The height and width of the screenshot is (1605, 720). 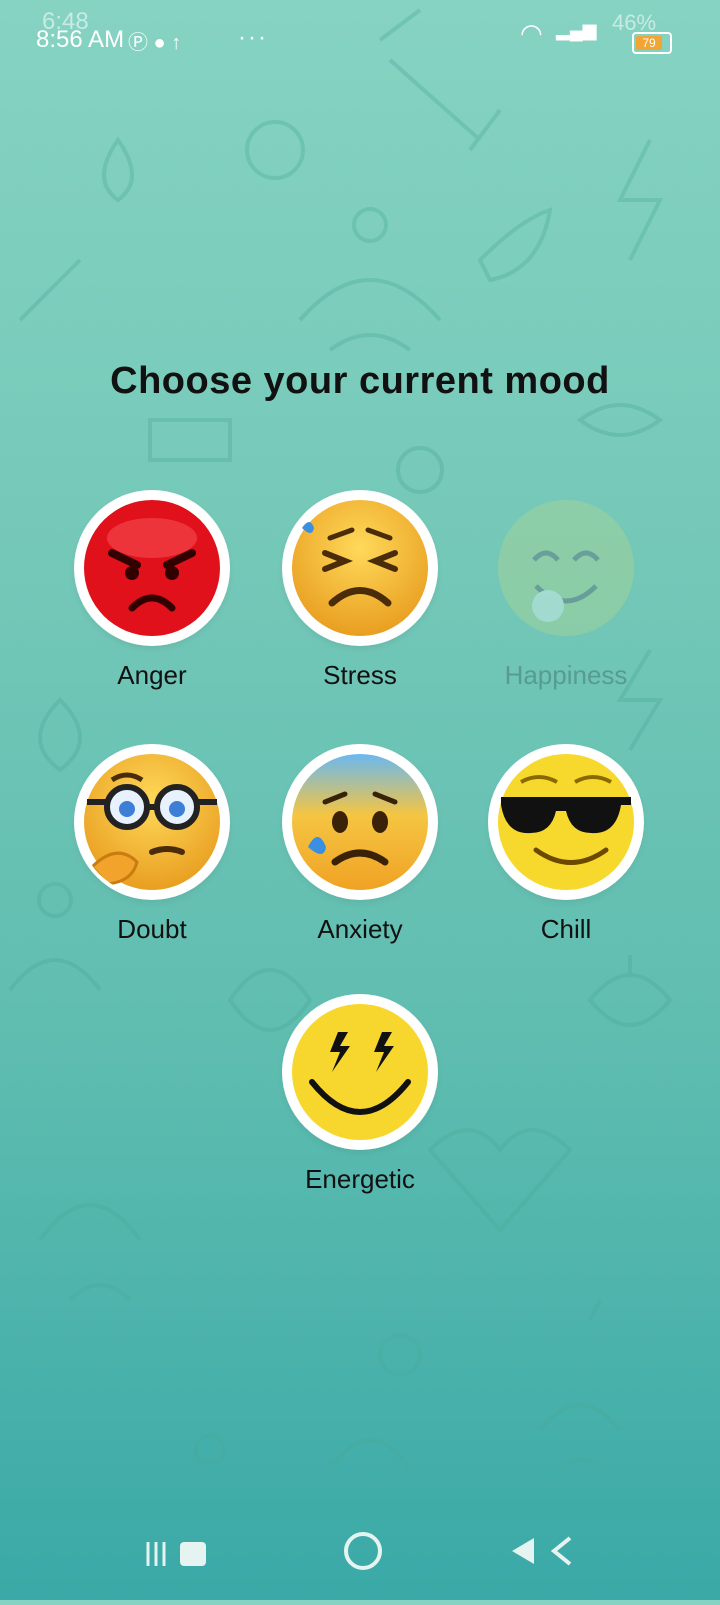 What do you see at coordinates (531, 33) in the screenshot?
I see `wifi-icon: ◠` at bounding box center [531, 33].